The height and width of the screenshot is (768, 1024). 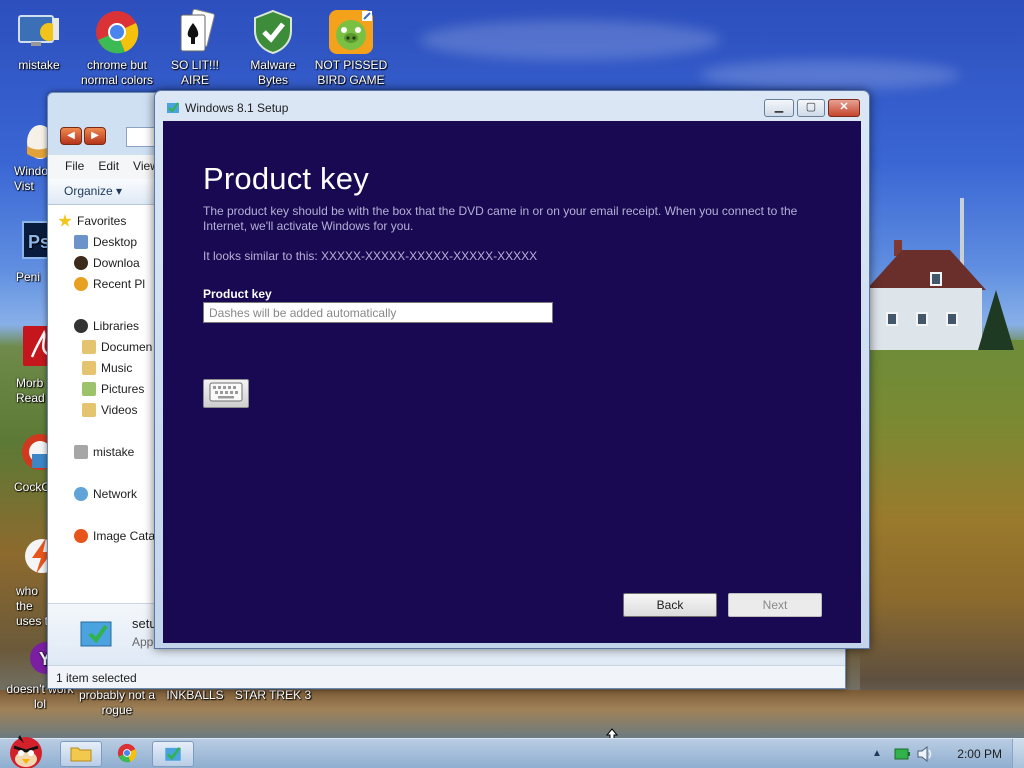 What do you see at coordinates (119, 284) in the screenshot?
I see `nav-label: Recent Pl` at bounding box center [119, 284].